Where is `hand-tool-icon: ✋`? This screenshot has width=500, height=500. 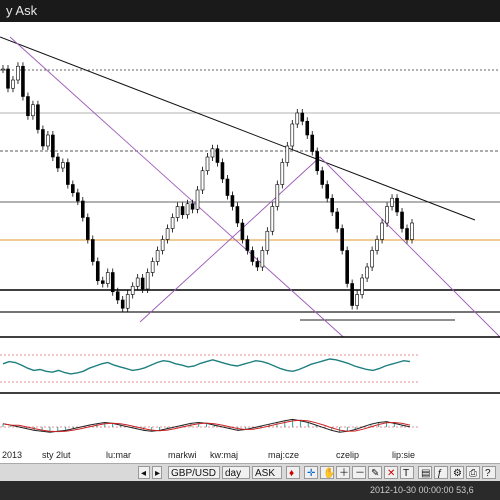
hand-tool-icon: ✋ is located at coordinates (327, 472).